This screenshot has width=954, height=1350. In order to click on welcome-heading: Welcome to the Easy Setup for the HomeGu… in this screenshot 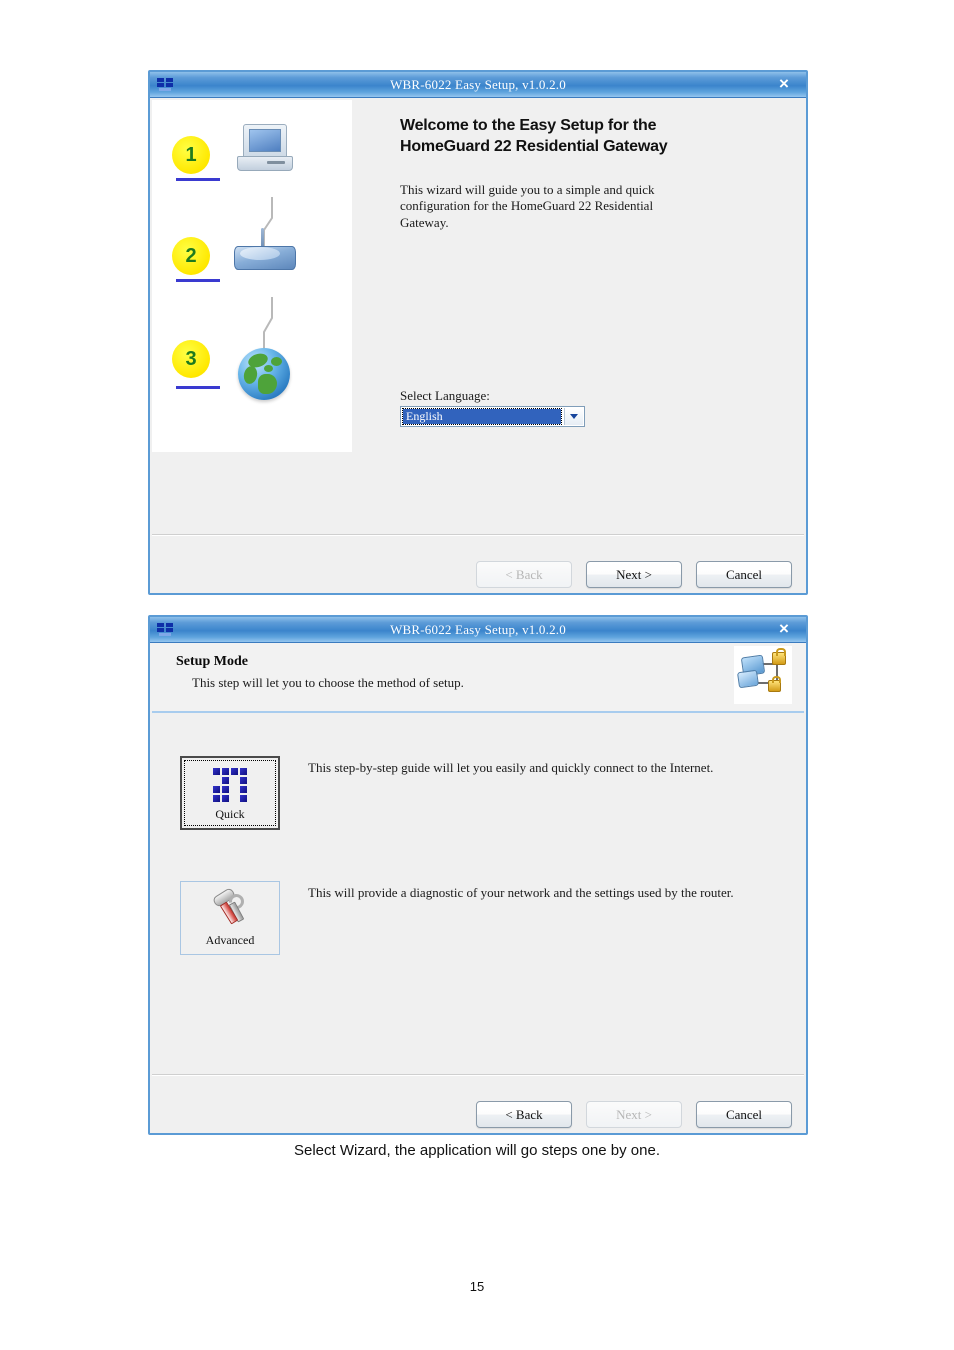, I will do `click(594, 137)`.